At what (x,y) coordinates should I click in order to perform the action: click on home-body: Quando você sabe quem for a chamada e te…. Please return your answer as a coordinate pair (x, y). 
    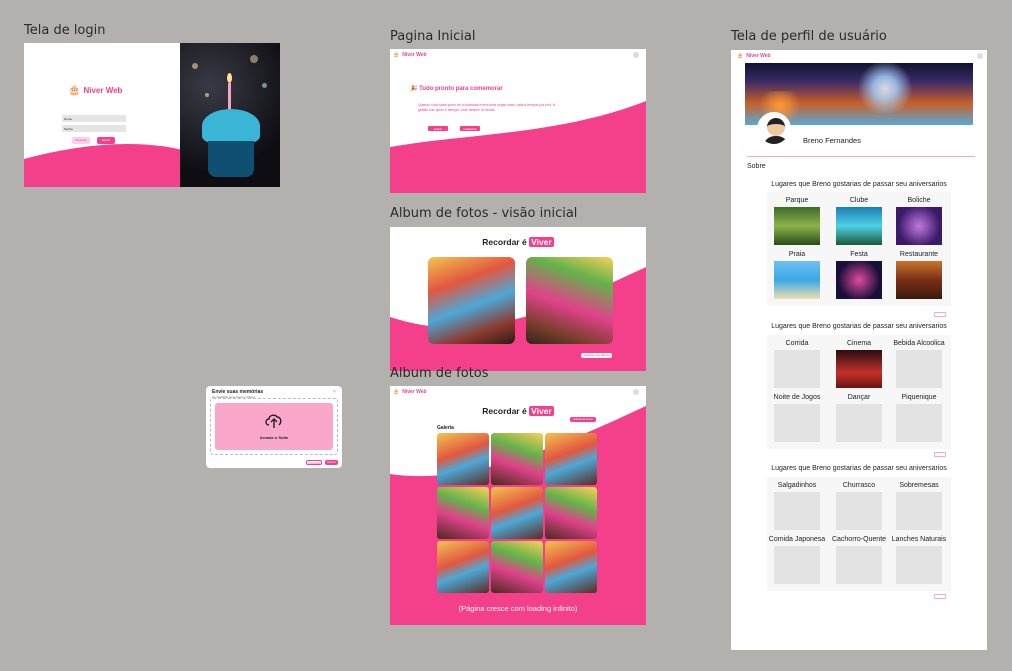
    Looking at the image, I should click on (487, 107).